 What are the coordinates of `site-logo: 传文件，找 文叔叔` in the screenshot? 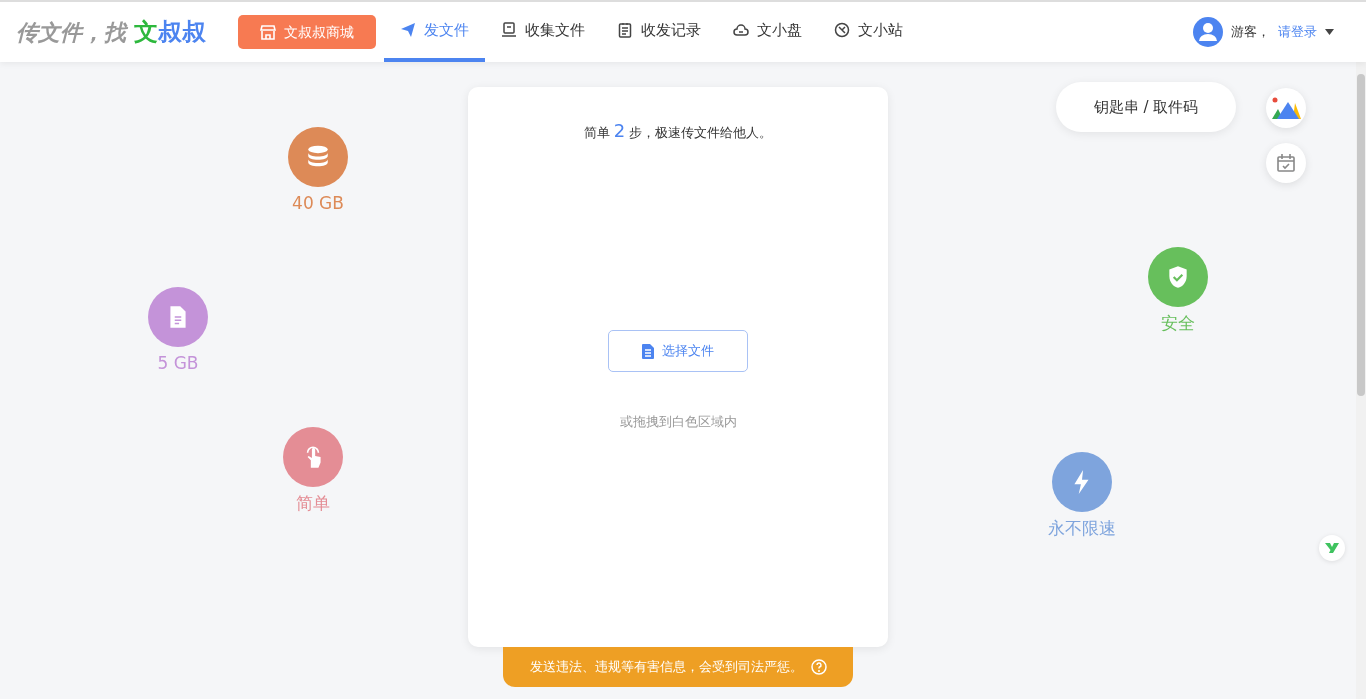 It's located at (111, 32).